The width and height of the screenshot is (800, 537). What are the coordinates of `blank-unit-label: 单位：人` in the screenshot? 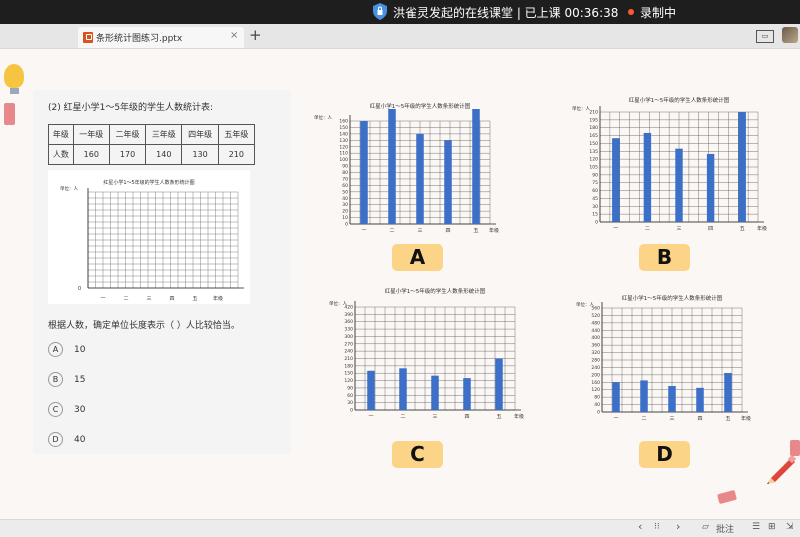 It's located at (69, 188).